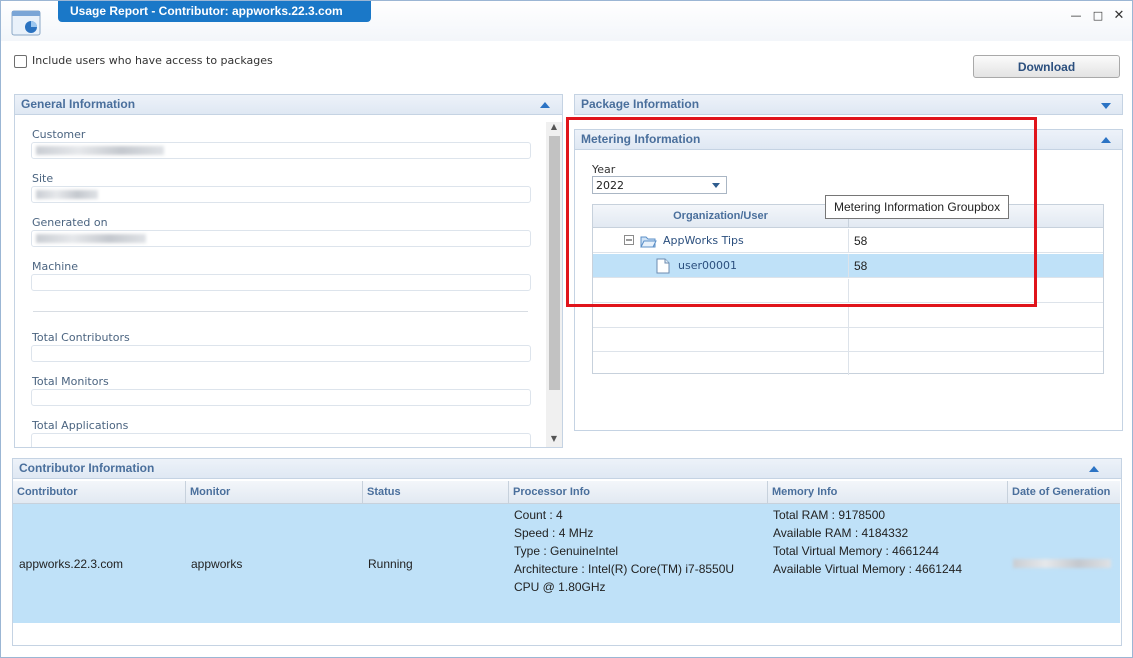  Describe the element at coordinates (538, 515) in the screenshot. I see `processor-count: Count : 4` at that location.